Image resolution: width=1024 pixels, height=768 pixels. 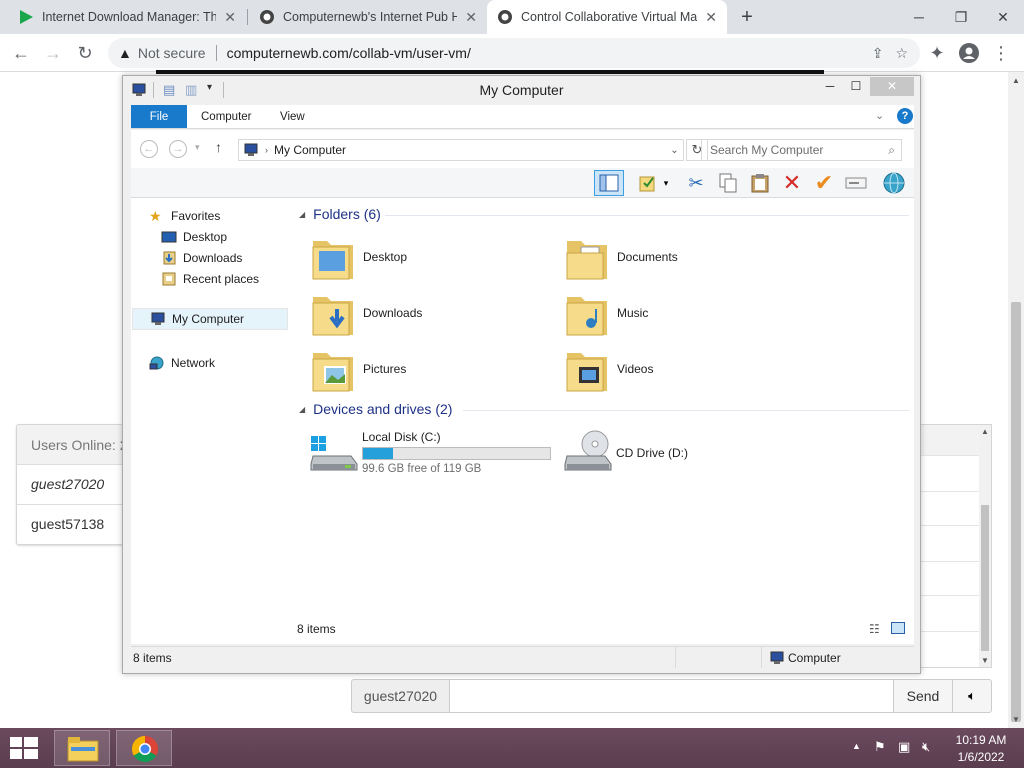 I want to click on drive-usage-fill, so click(x=378, y=453).